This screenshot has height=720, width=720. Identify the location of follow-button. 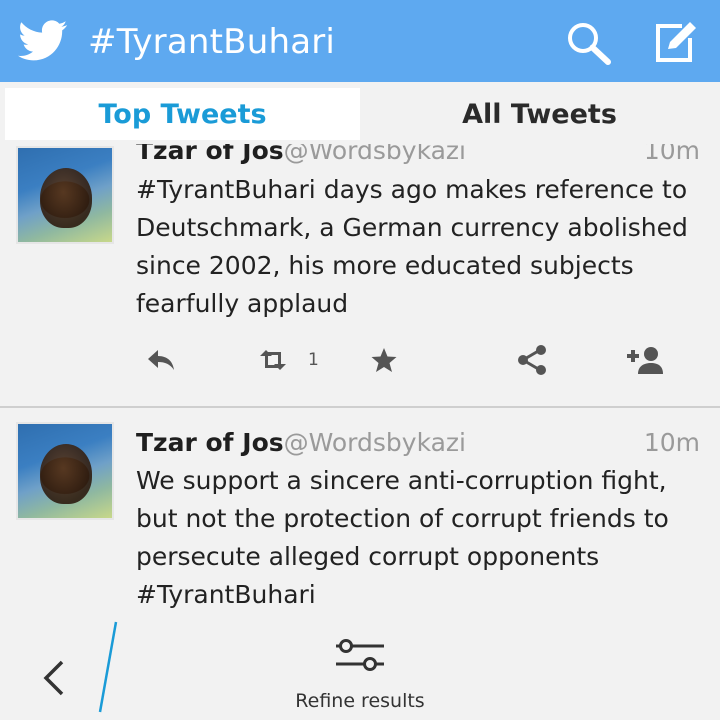
(645, 360).